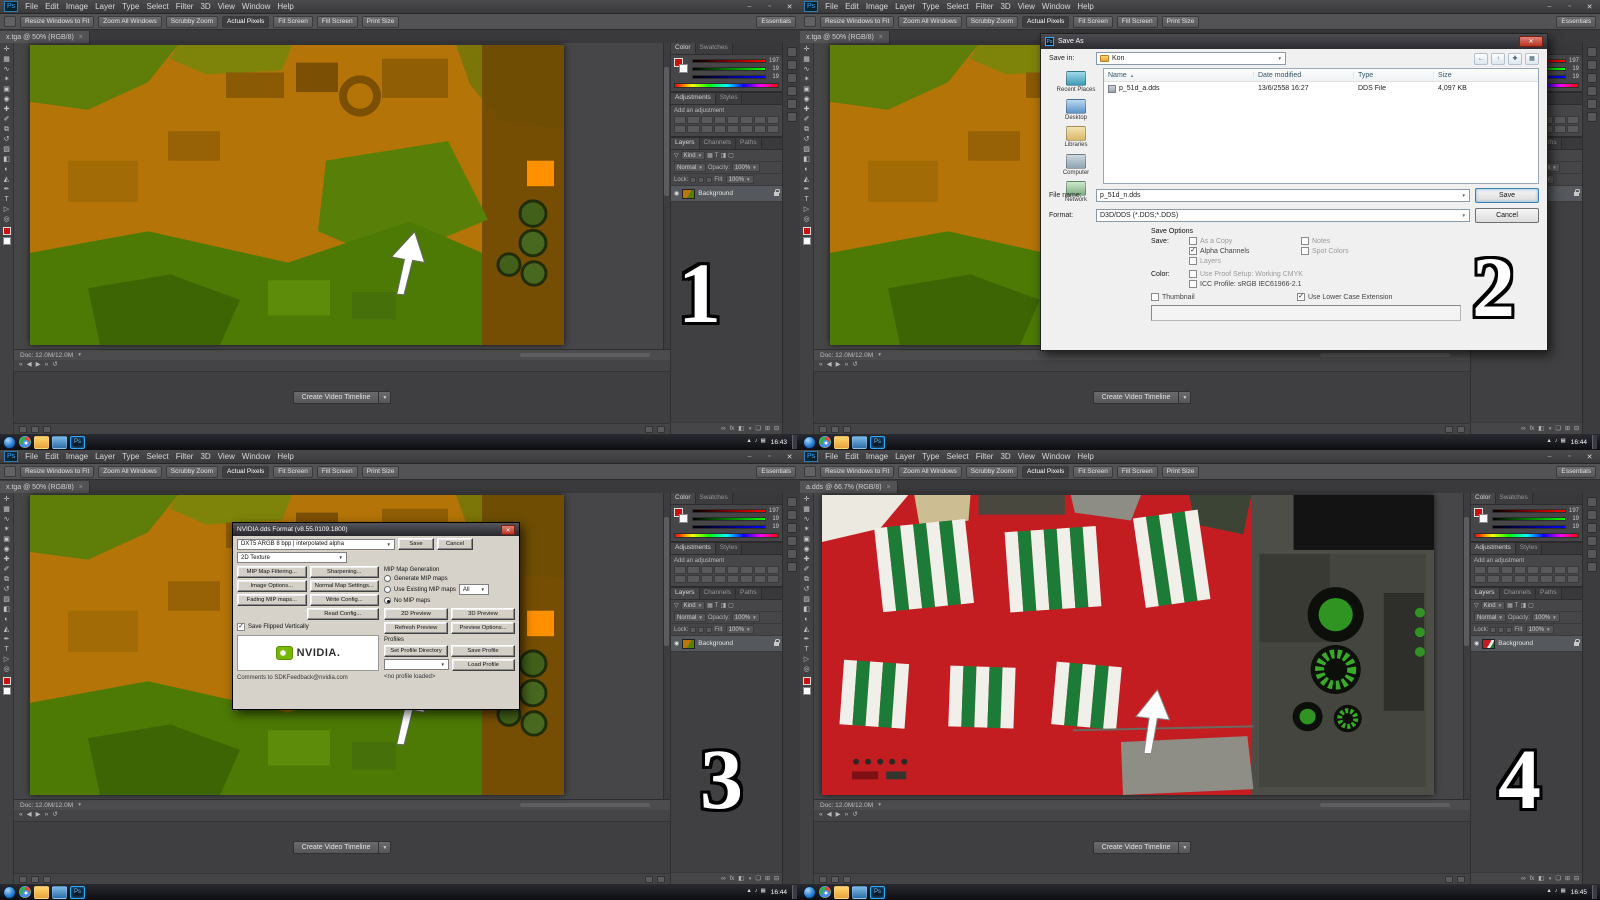 The height and width of the screenshot is (900, 1600). What do you see at coordinates (767, 879) in the screenshot?
I see `new-layer-icon: ⊞` at bounding box center [767, 879].